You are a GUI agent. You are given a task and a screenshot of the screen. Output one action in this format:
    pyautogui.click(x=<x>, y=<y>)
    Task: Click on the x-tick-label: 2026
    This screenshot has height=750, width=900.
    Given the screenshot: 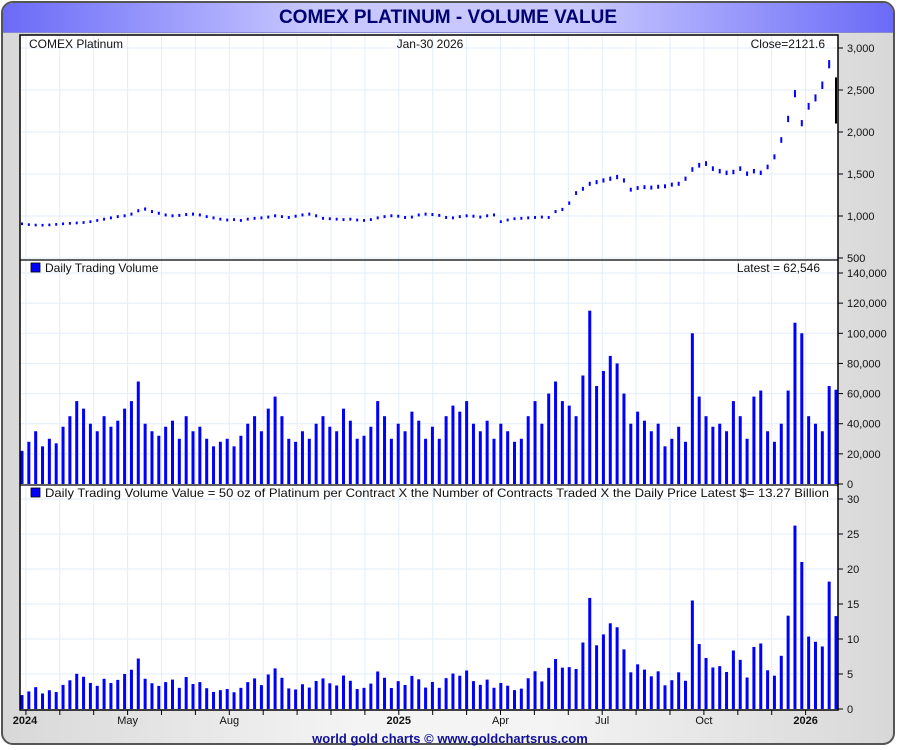 What is the action you would take?
    pyautogui.click(x=805, y=721)
    